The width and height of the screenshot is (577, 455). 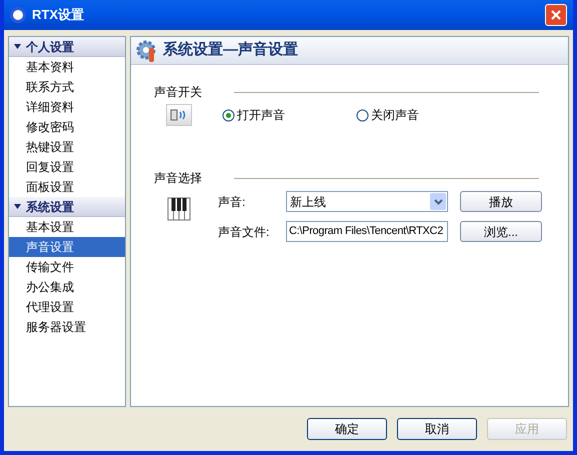 I want to click on piano-keys-icon, so click(x=179, y=209).